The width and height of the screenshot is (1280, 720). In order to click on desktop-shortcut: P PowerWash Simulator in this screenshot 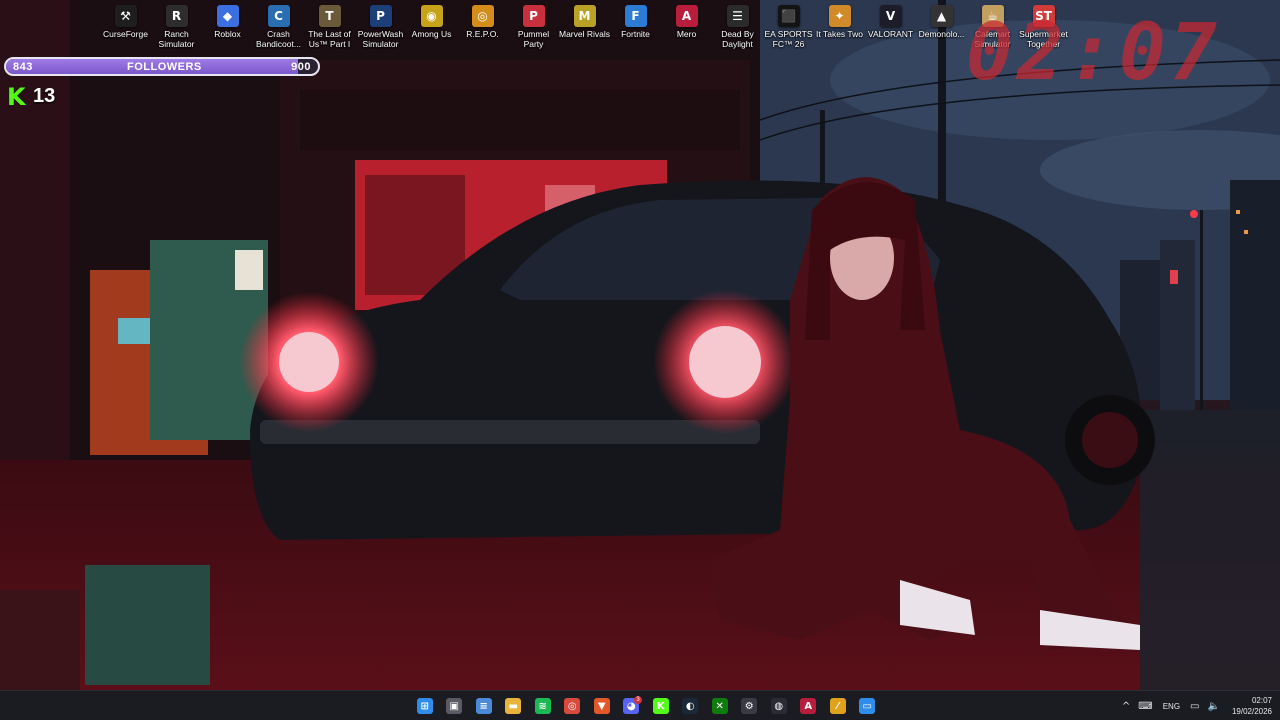, I will do `click(380, 26)`.